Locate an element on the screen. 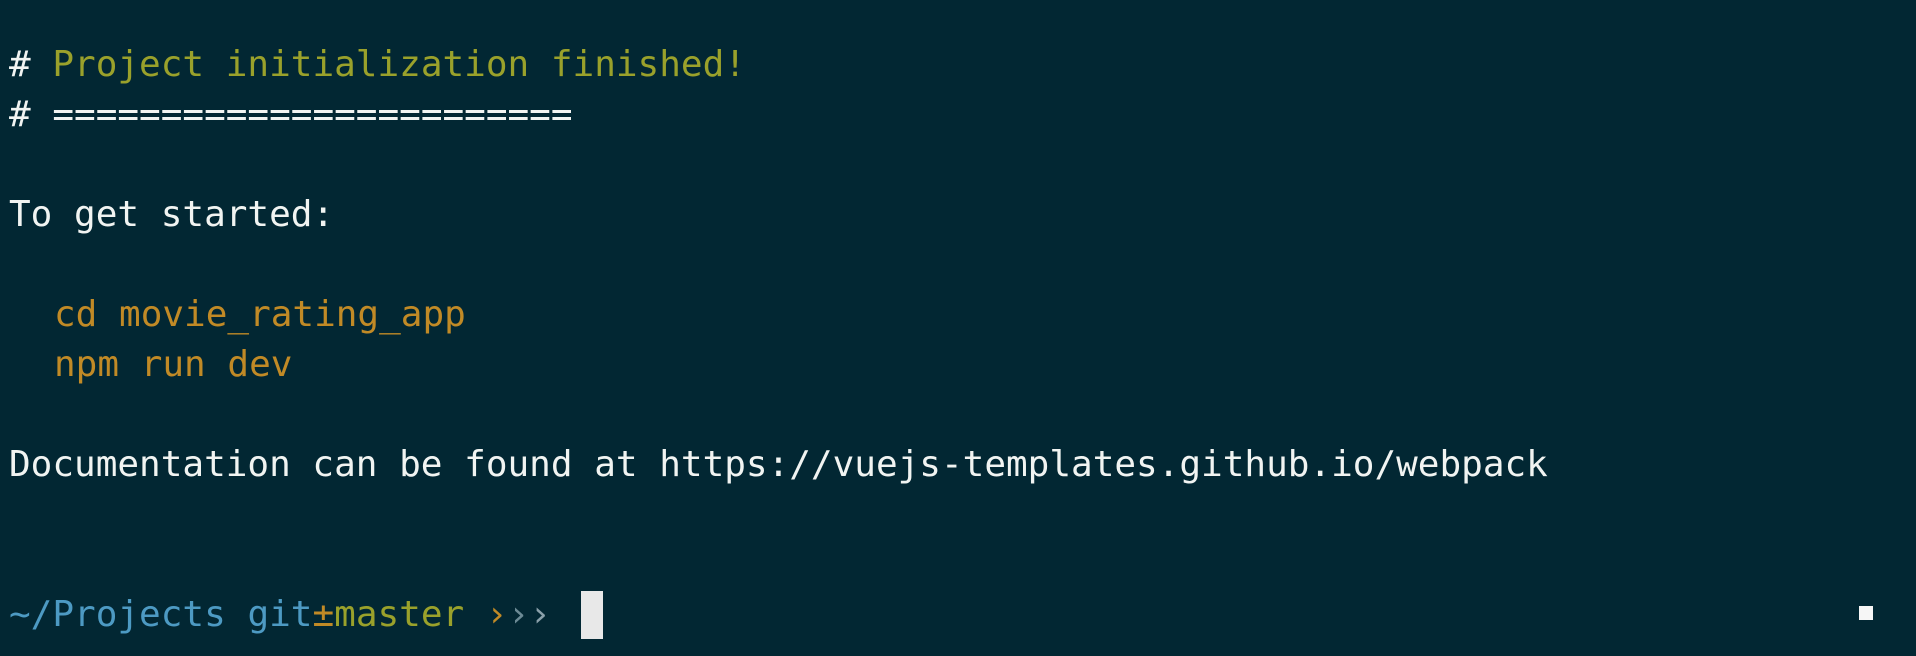 This screenshot has width=1916, height=656. title-underline: # ======================== is located at coordinates (291, 115).